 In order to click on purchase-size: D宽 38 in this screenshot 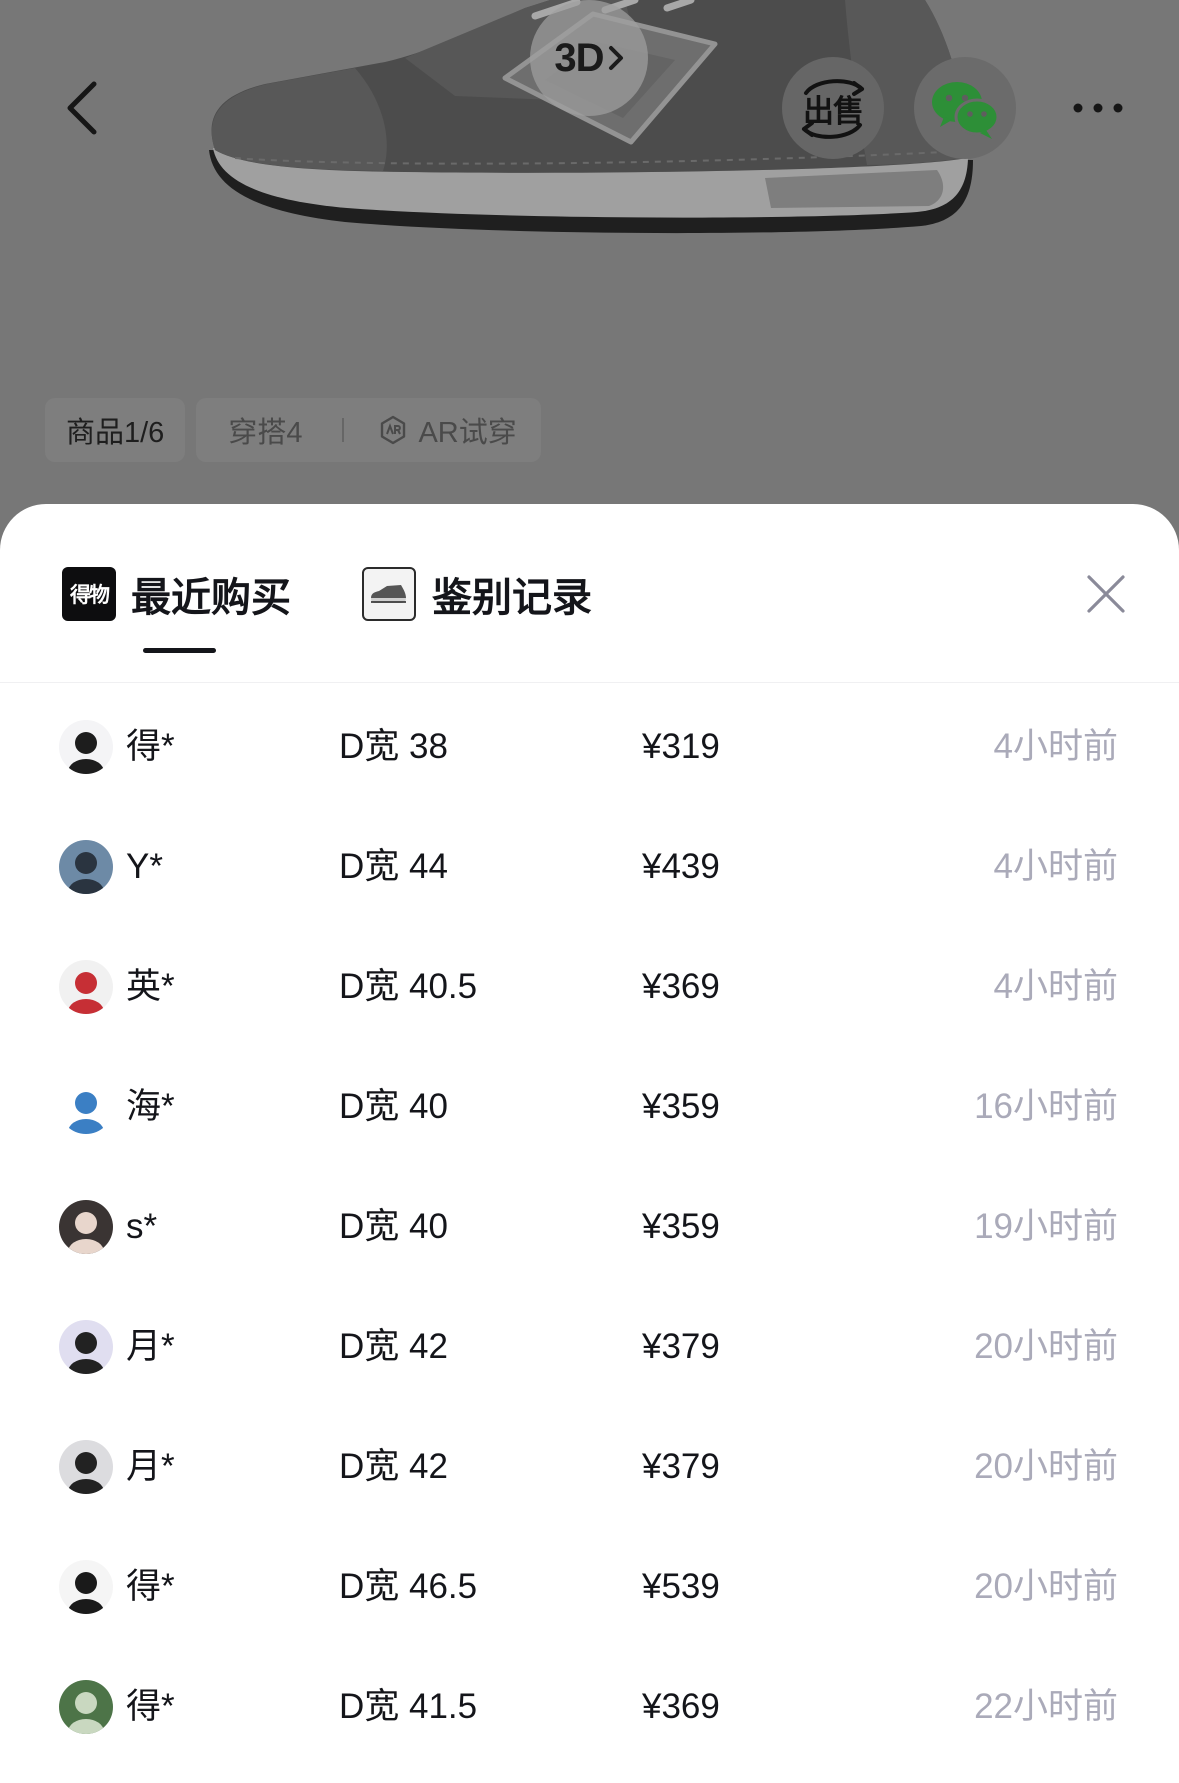, I will do `click(393, 746)`.